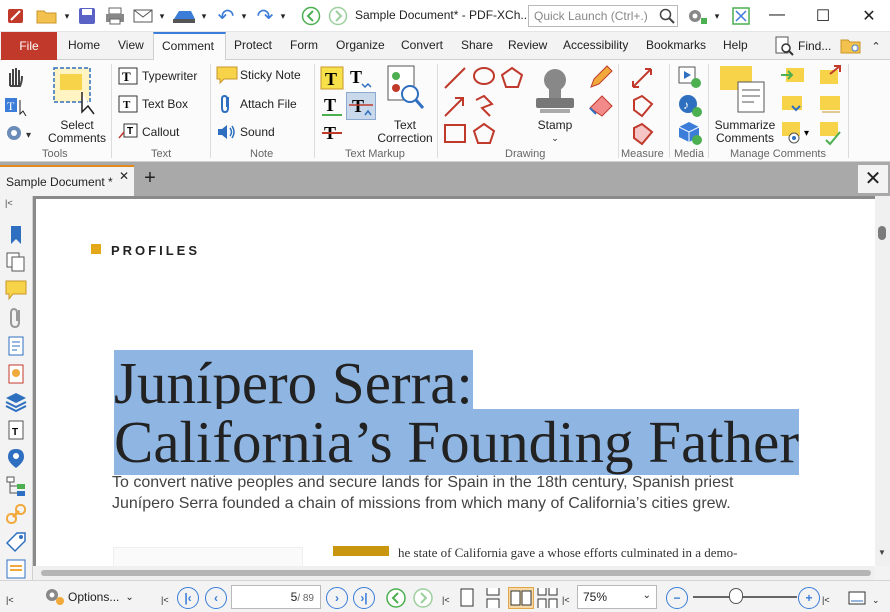 Image resolution: width=890 pixels, height=612 pixels. Describe the element at coordinates (467, 598) in the screenshot. I see `single-page-icon` at that location.